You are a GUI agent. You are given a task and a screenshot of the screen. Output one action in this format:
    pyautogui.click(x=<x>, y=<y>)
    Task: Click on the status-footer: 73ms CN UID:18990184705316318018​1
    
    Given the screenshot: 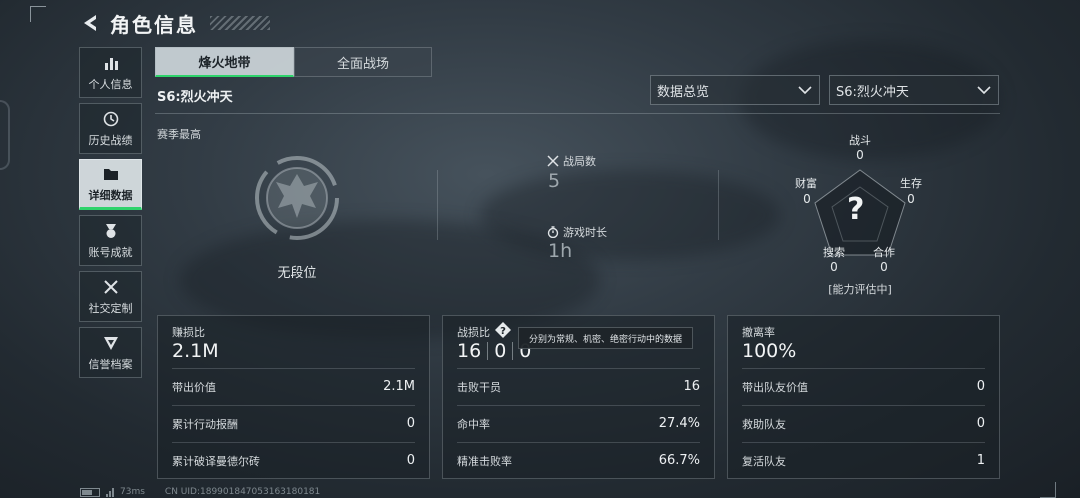 What is the action you would take?
    pyautogui.click(x=200, y=492)
    